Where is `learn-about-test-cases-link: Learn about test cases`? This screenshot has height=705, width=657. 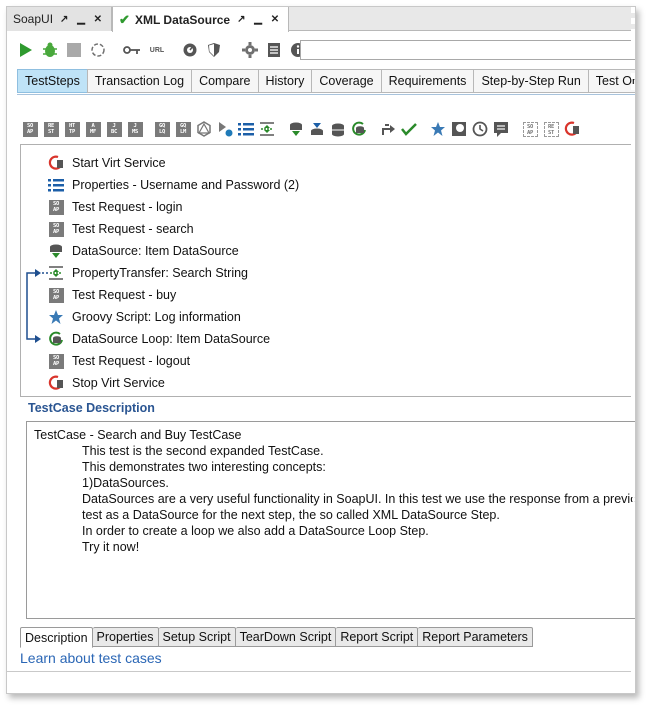
learn-about-test-cases-link: Learn about test cases is located at coordinates (91, 658).